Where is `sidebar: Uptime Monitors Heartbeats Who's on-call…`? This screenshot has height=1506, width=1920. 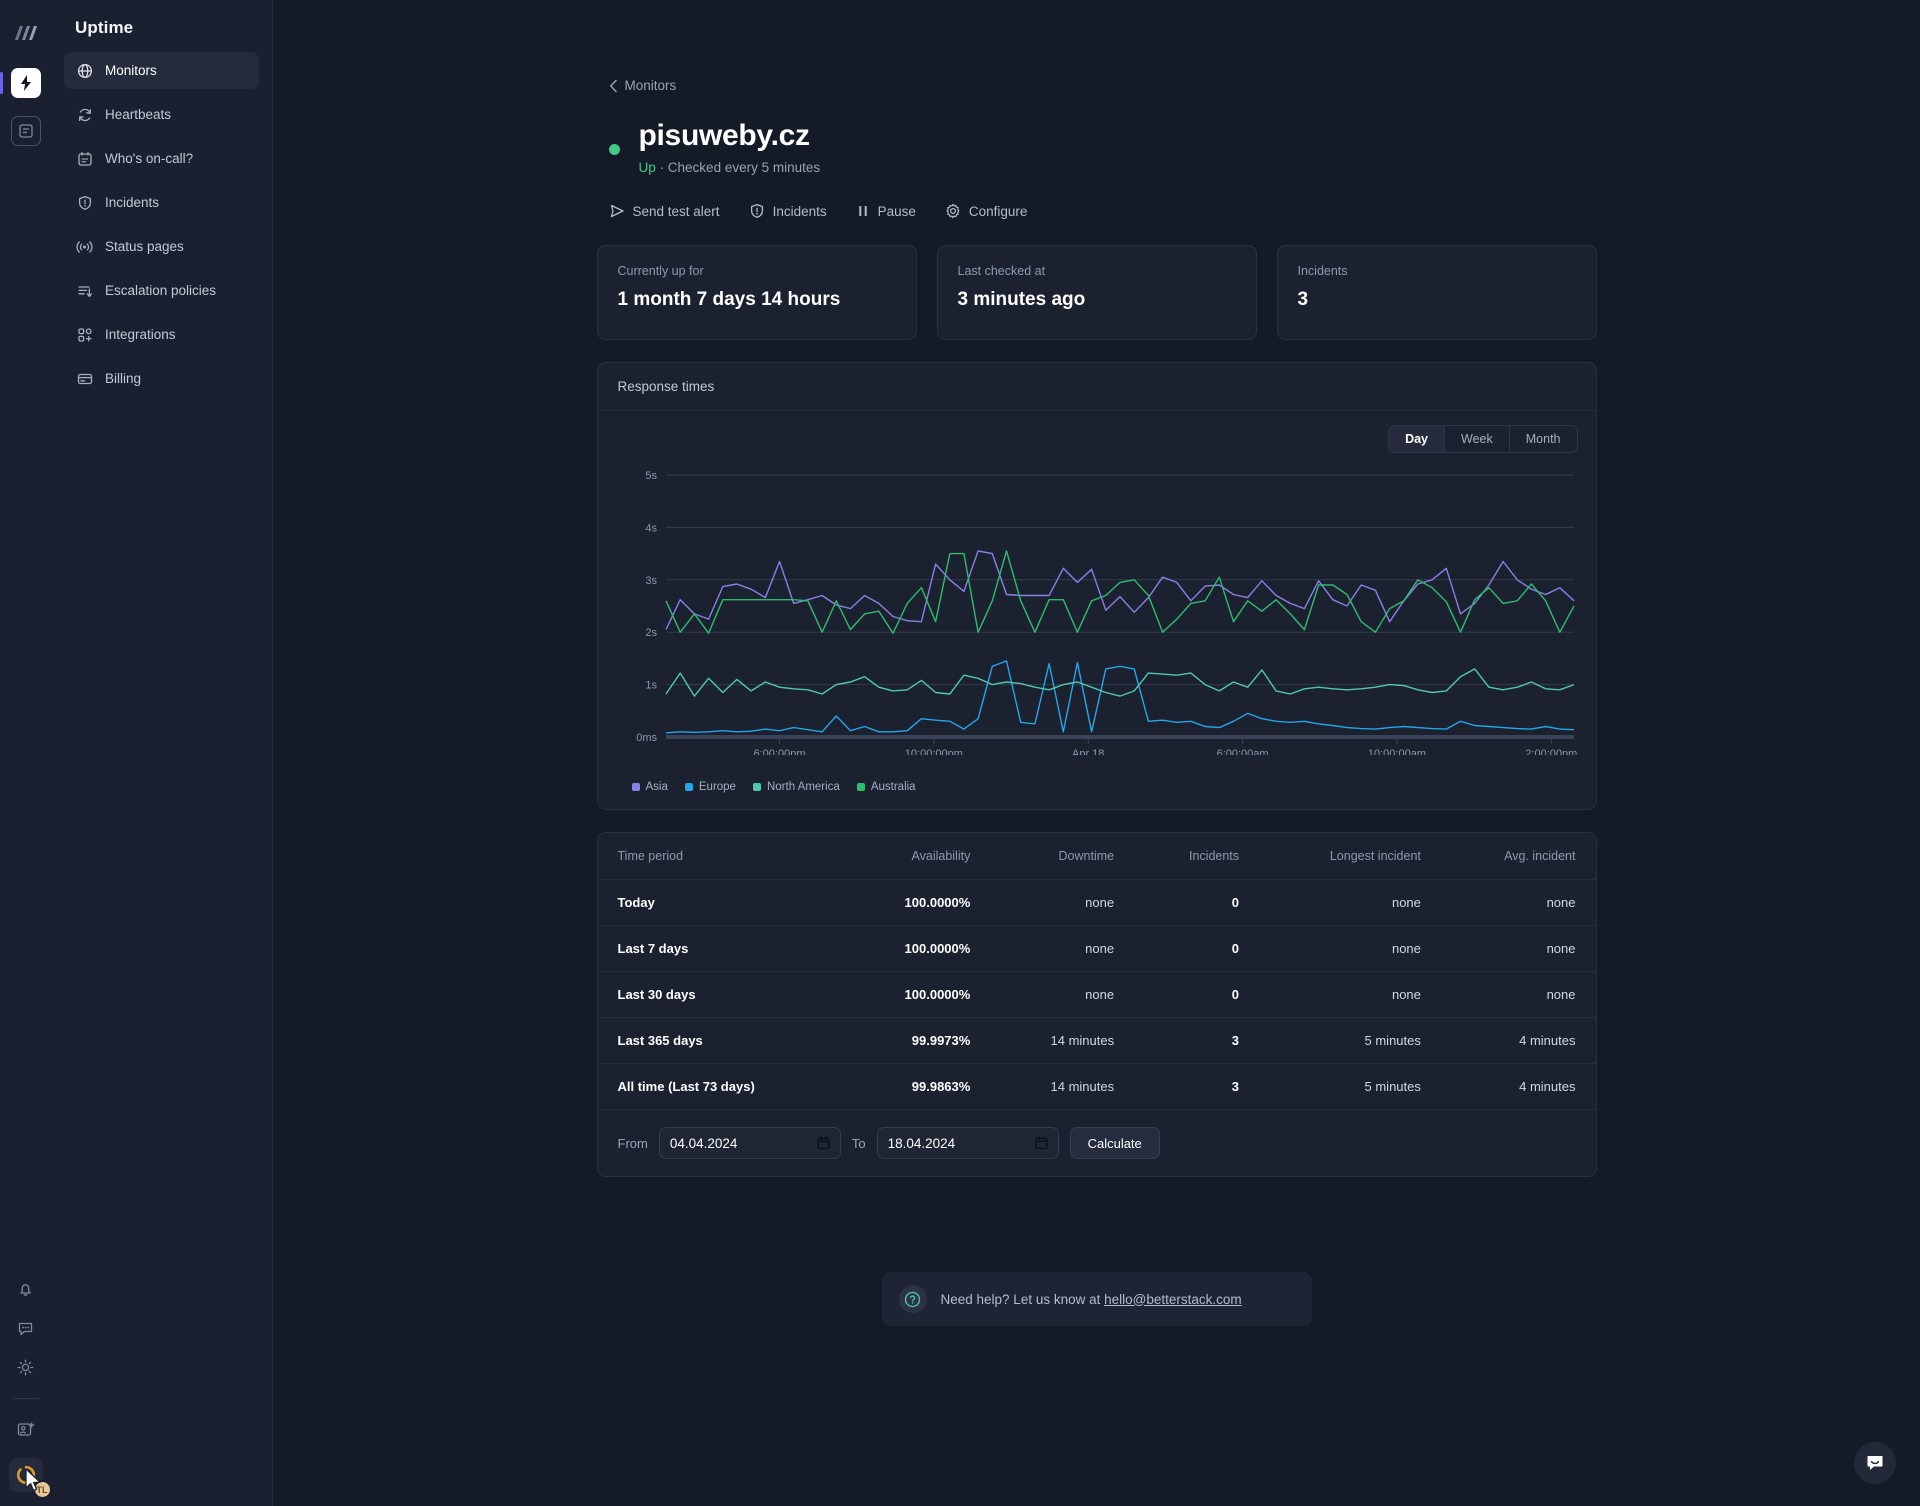 sidebar: Uptime Monitors Heartbeats Who's on-call… is located at coordinates (162, 753).